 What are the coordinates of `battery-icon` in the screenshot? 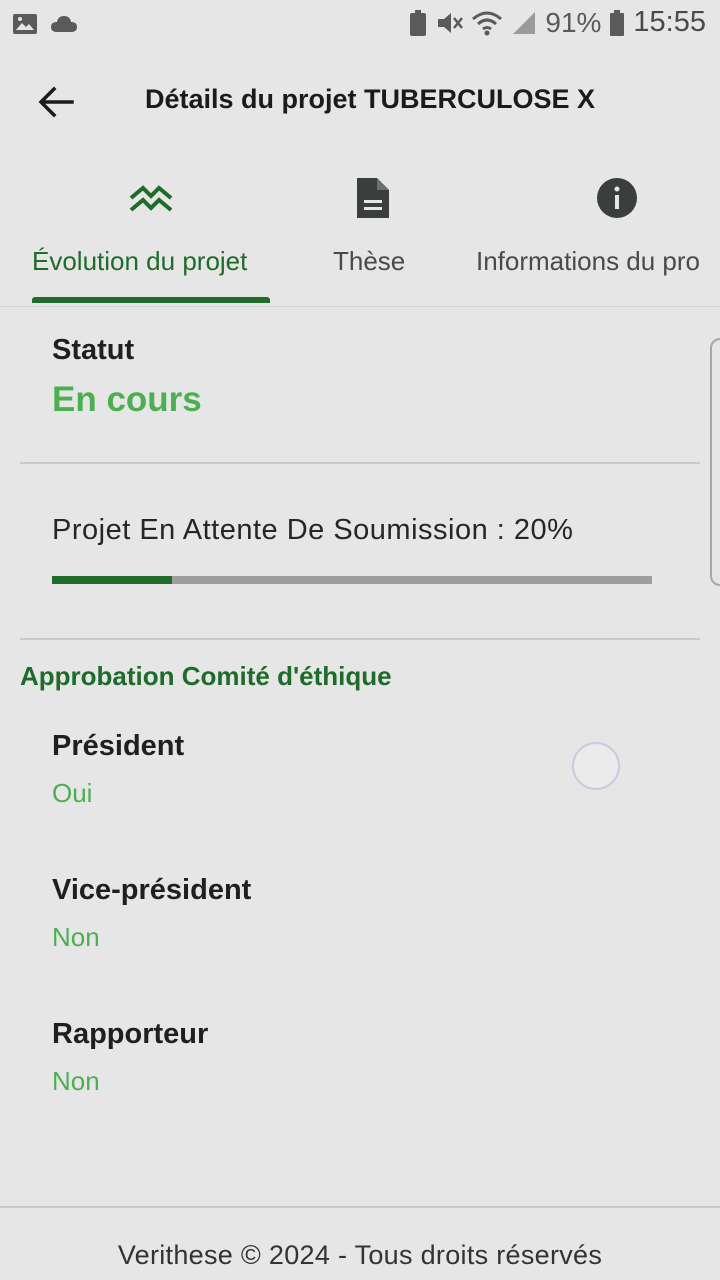 It's located at (617, 22).